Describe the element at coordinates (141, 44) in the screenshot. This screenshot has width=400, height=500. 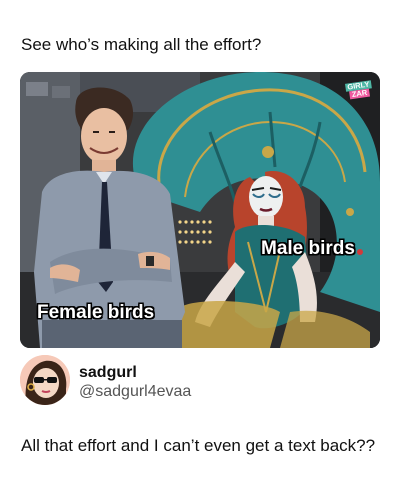
I see `post-caption: See who’s making all the effort?` at that location.